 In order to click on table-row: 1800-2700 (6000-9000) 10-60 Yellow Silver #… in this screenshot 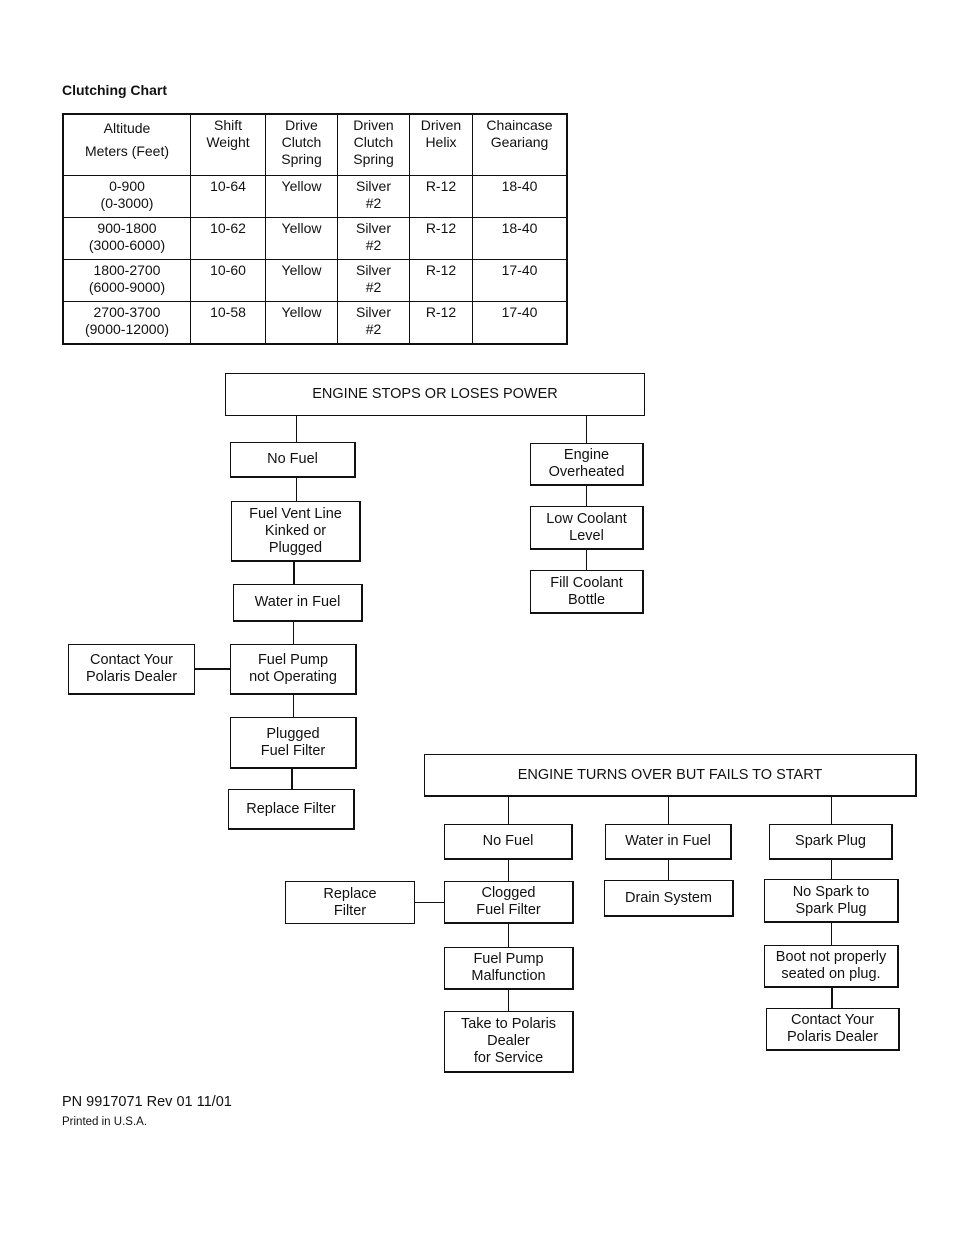, I will do `click(315, 280)`.